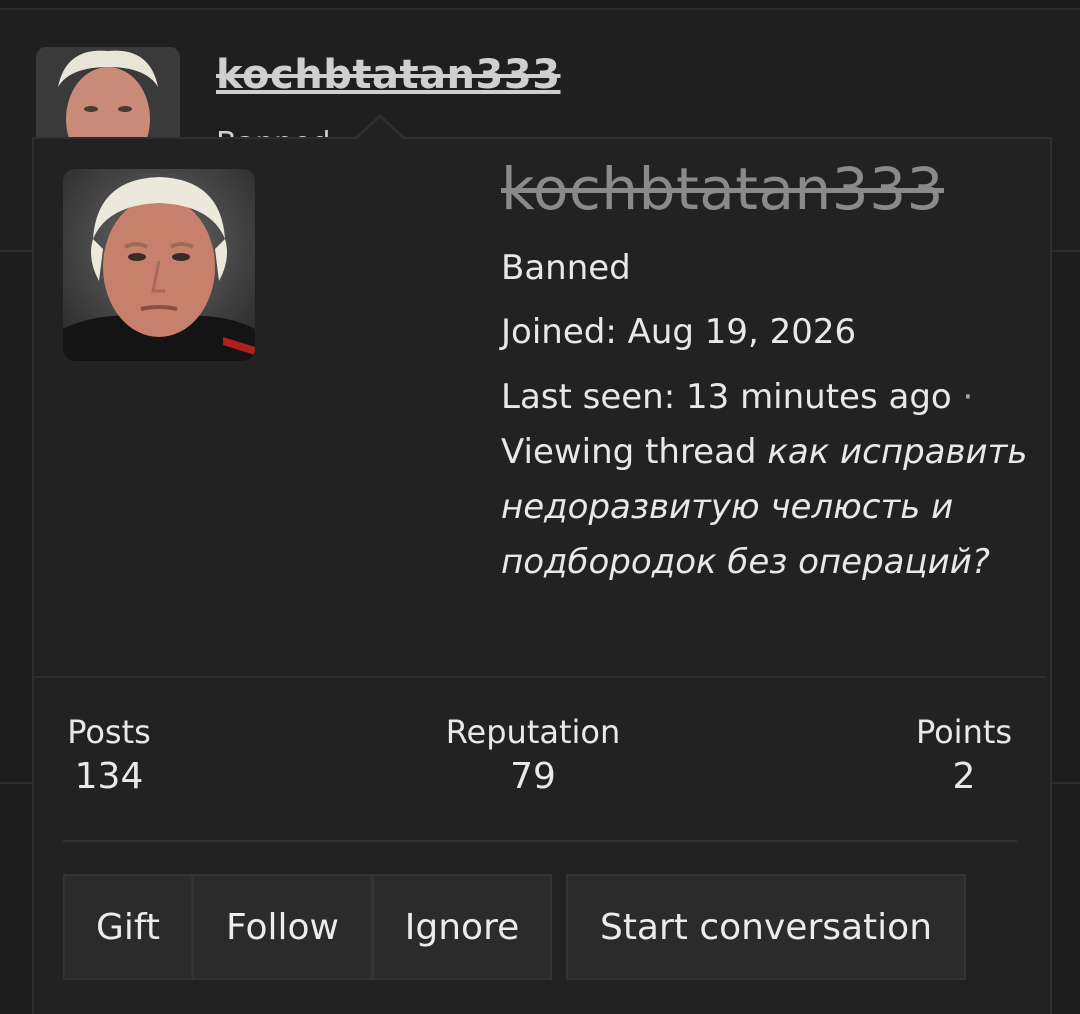 The image size is (1080, 1014). What do you see at coordinates (108, 97) in the screenshot?
I see `background-avatar` at bounding box center [108, 97].